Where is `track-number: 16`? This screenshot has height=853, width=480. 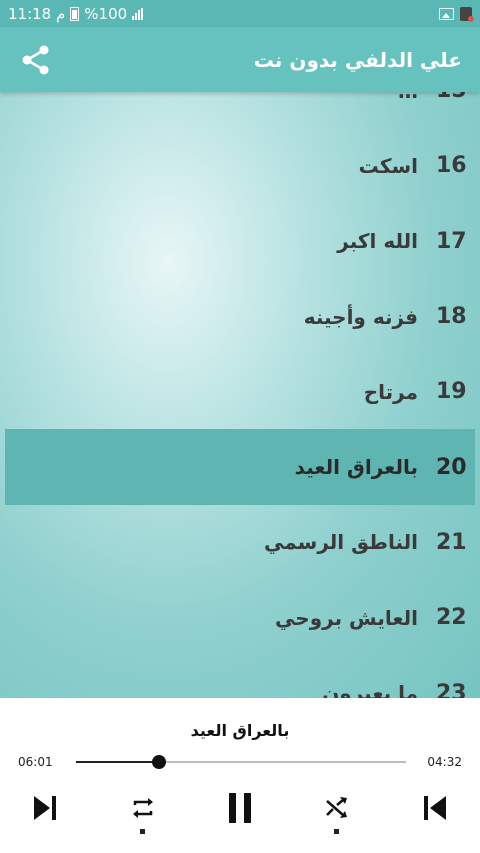
track-number: 16 is located at coordinates (451, 166).